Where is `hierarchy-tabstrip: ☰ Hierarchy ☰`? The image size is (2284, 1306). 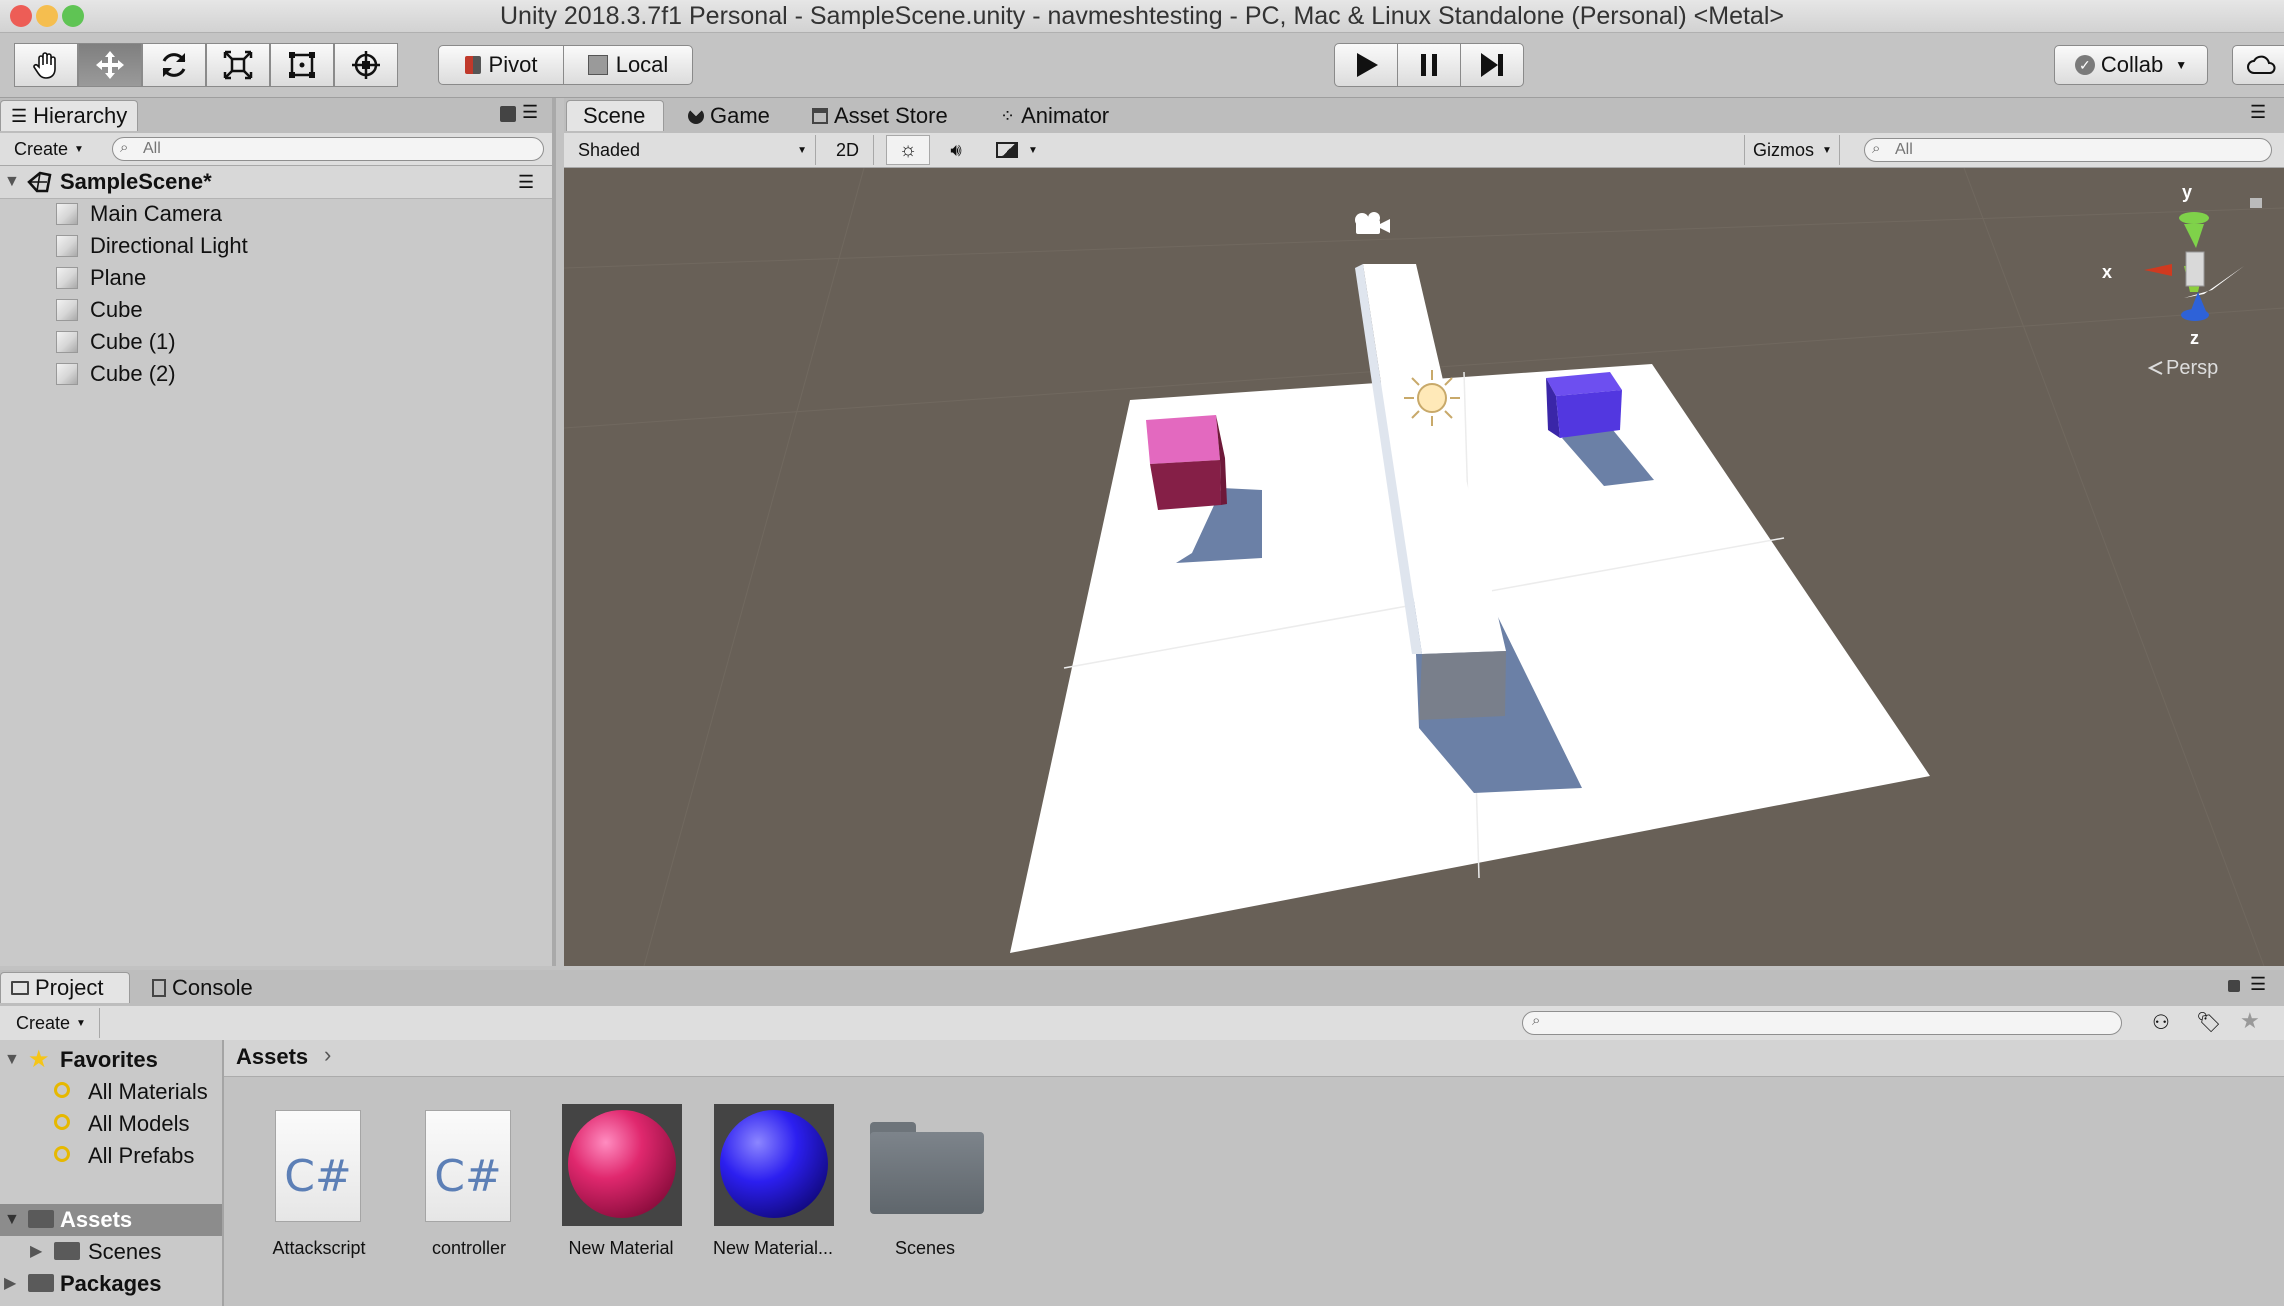 hierarchy-tabstrip: ☰ Hierarchy ☰ is located at coordinates (276, 116).